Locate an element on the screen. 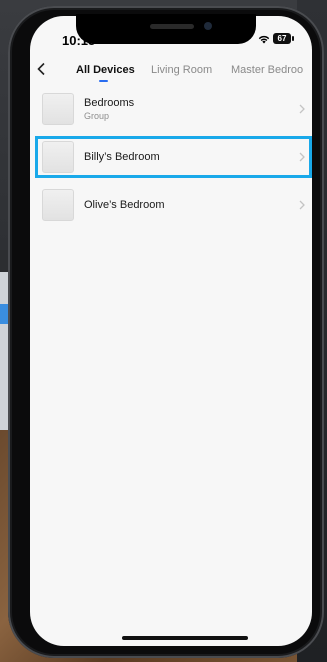 This screenshot has width=327, height=662. wifi-icon is located at coordinates (264, 40).